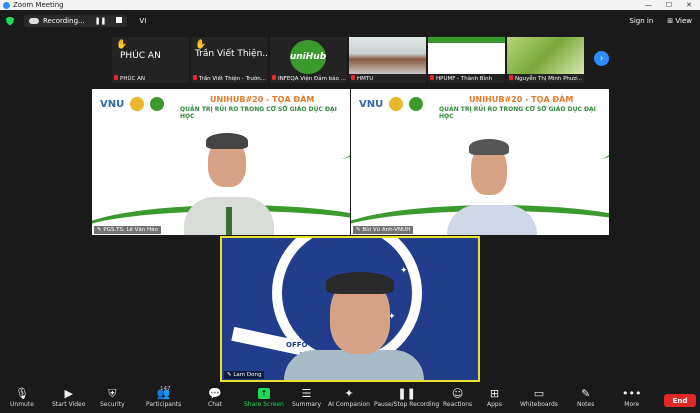 This screenshot has height=413, width=700. What do you see at coordinates (632, 393) in the screenshot?
I see `more-icon: •••` at bounding box center [632, 393].